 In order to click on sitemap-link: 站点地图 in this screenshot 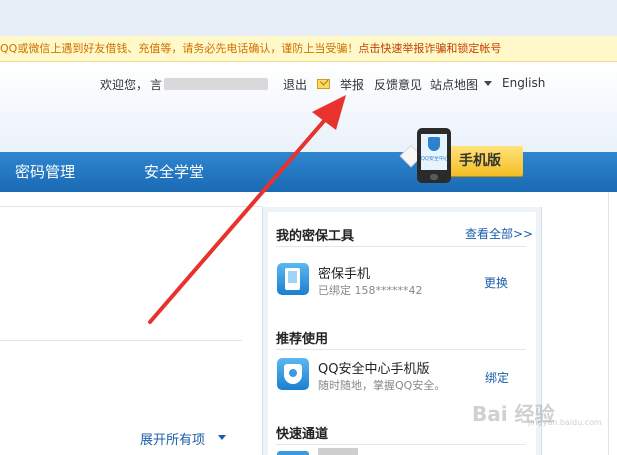, I will do `click(454, 84)`.